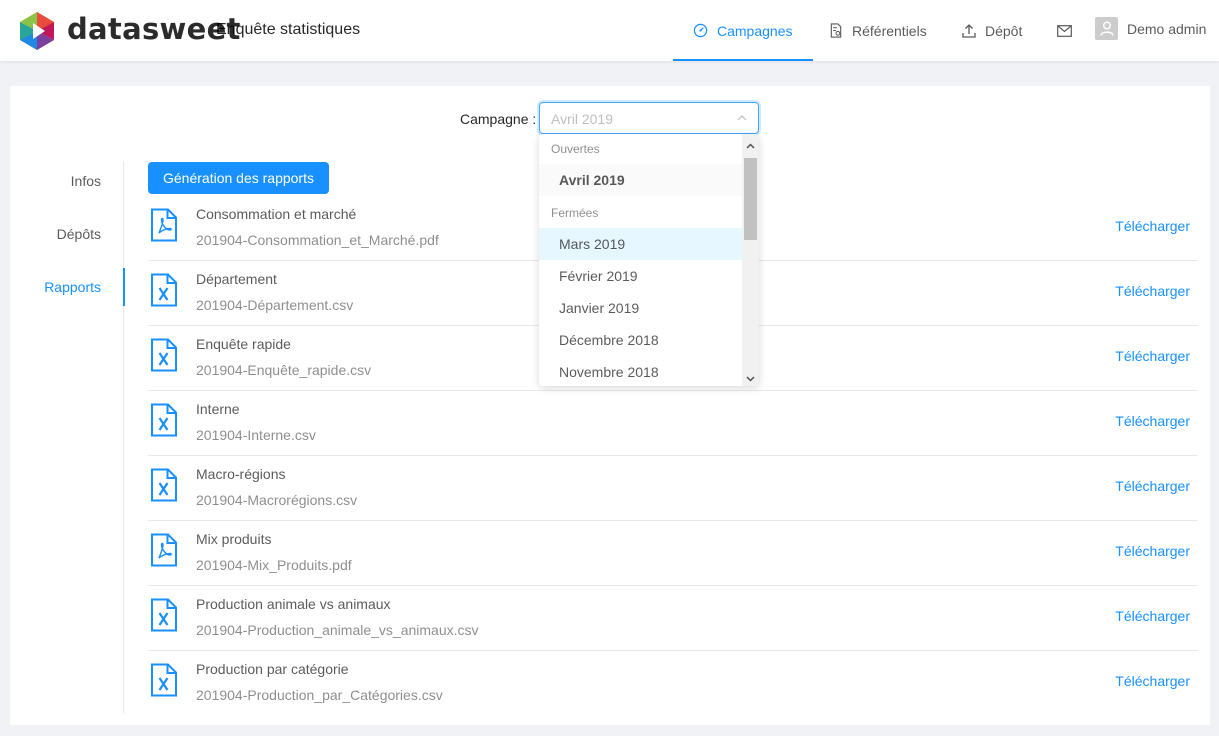 The height and width of the screenshot is (736, 1219). Describe the element at coordinates (1166, 29) in the screenshot. I see `user-name: Demo admin` at that location.